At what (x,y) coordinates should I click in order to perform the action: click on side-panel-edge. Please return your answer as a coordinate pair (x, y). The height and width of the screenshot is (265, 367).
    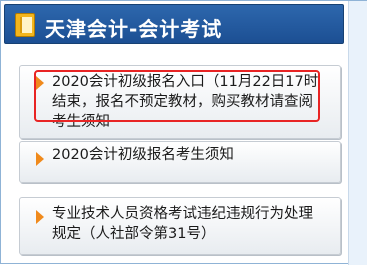
    Looking at the image, I should click on (357, 133).